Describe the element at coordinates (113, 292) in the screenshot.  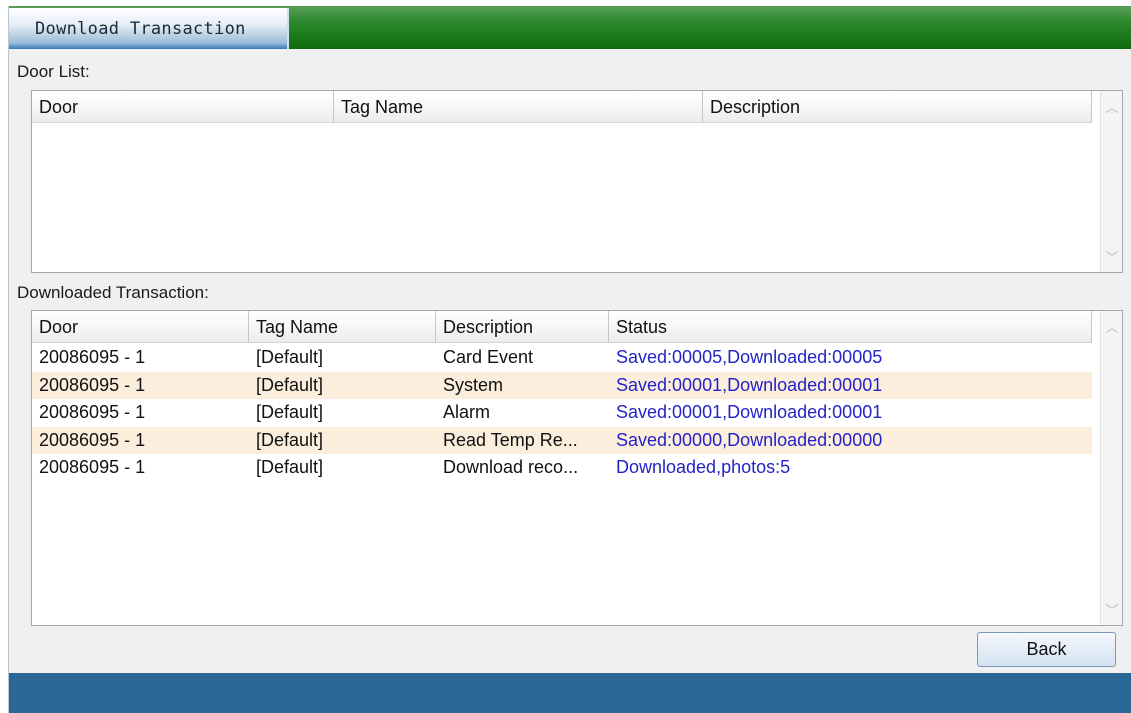
I see `downloaded-transaction-label: Downloaded Transaction:` at that location.